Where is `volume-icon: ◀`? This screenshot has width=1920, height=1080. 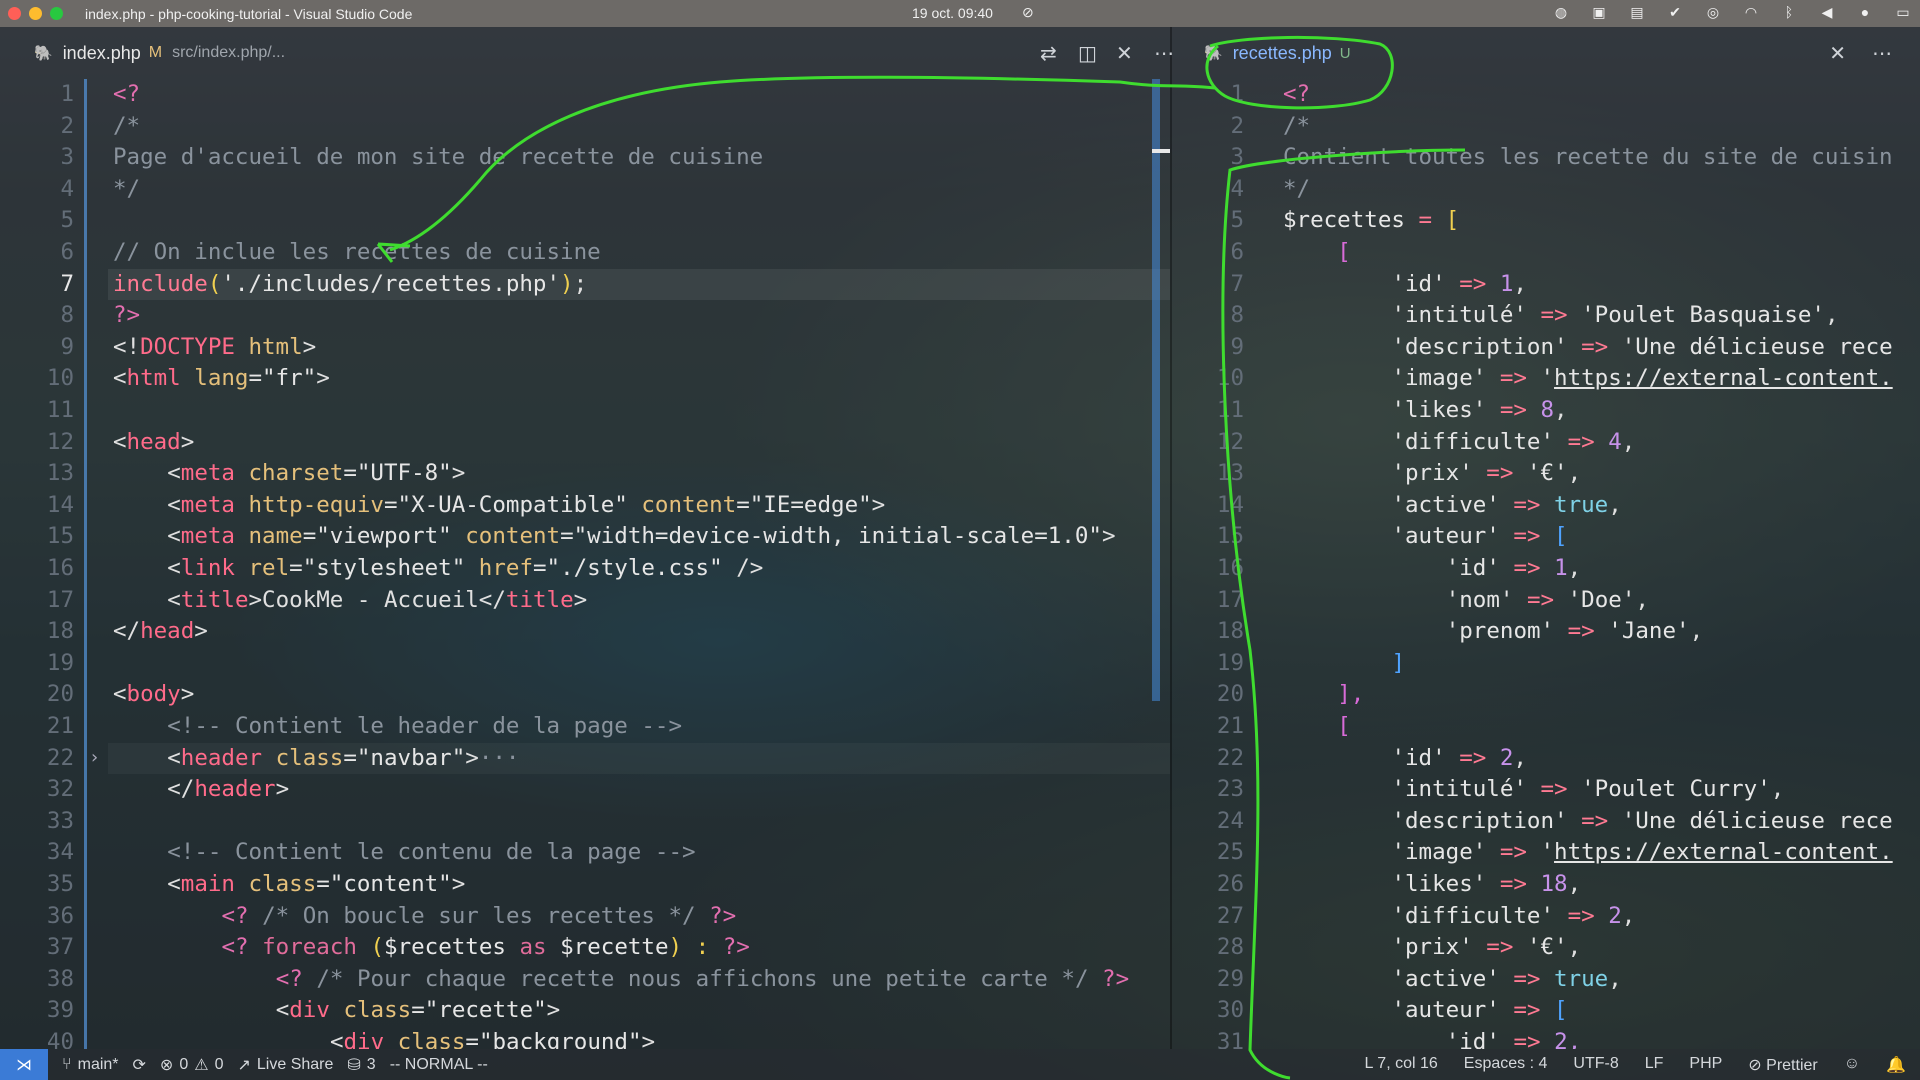 volume-icon: ◀ is located at coordinates (1827, 12).